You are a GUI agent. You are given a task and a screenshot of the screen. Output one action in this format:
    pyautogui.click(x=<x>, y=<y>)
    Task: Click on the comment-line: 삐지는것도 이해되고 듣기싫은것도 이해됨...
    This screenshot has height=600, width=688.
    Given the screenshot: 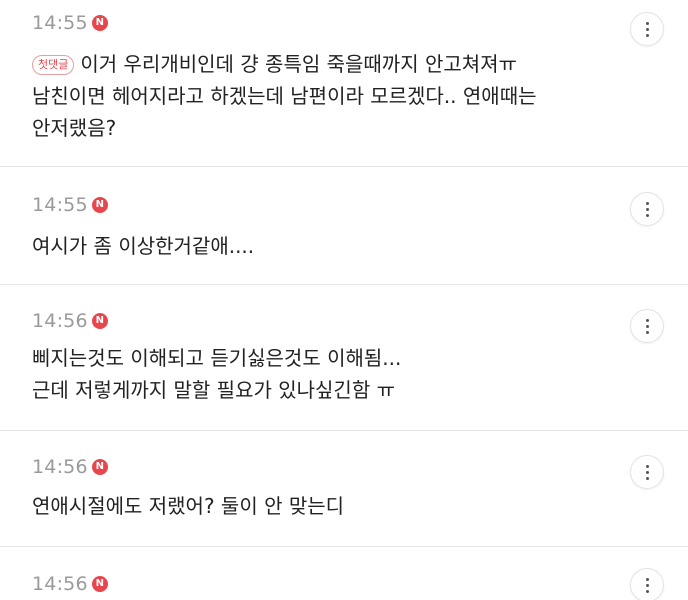 What is the action you would take?
    pyautogui.click(x=217, y=358)
    